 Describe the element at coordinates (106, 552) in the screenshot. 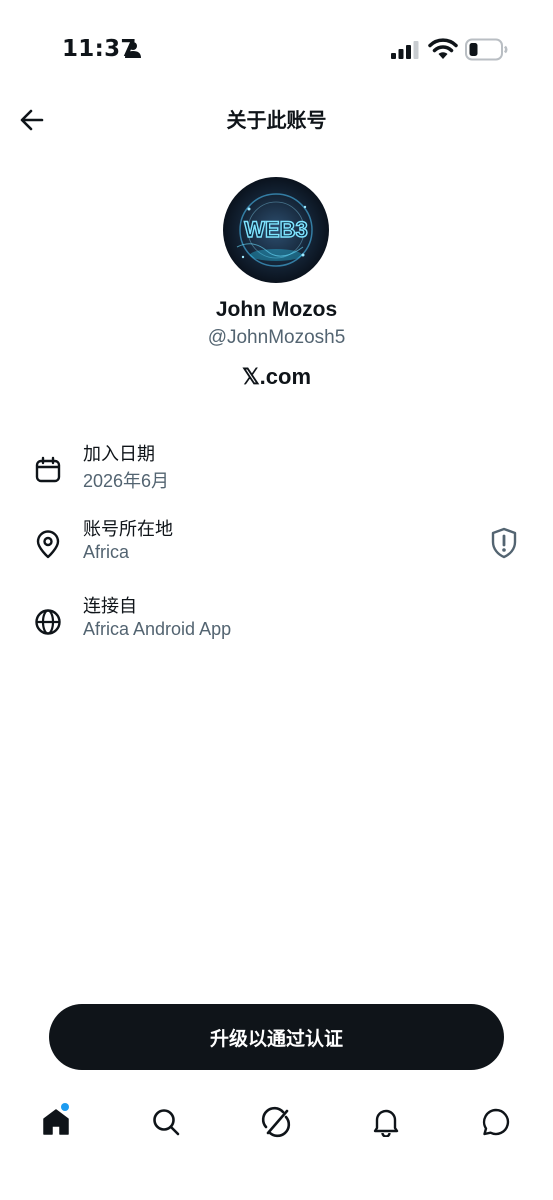

I see `info-value: Africa` at that location.